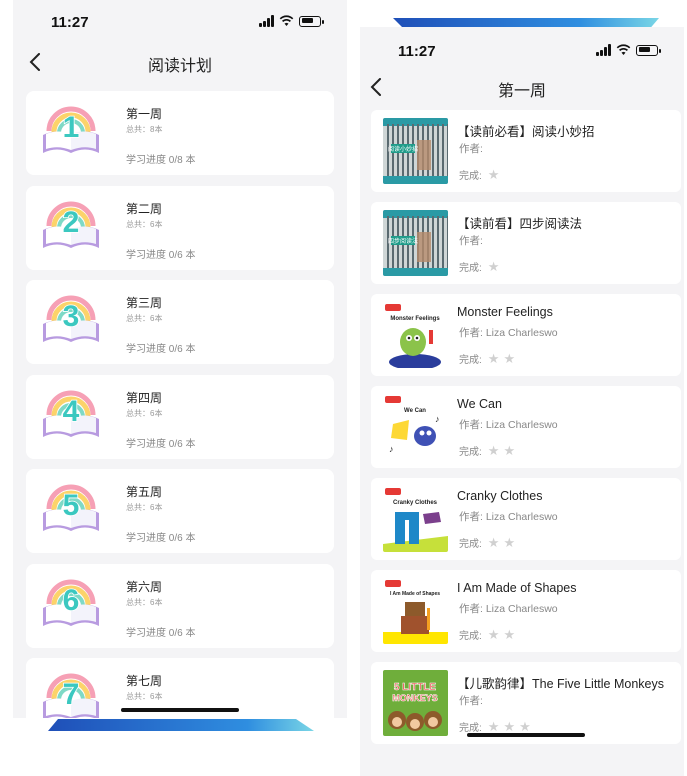  I want to click on plan-total: 总共：8本, so click(144, 129).